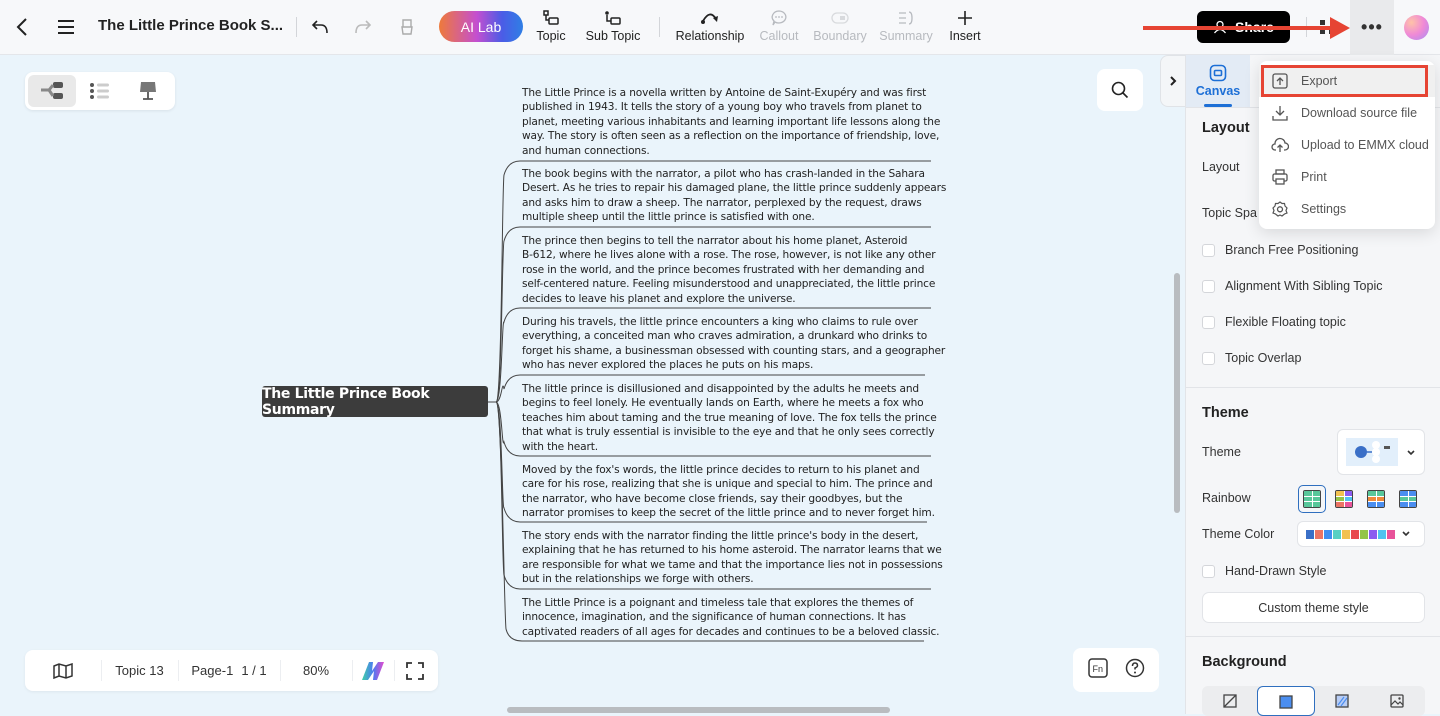  What do you see at coordinates (316, 670) in the screenshot?
I see `zoom-level: 80%` at bounding box center [316, 670].